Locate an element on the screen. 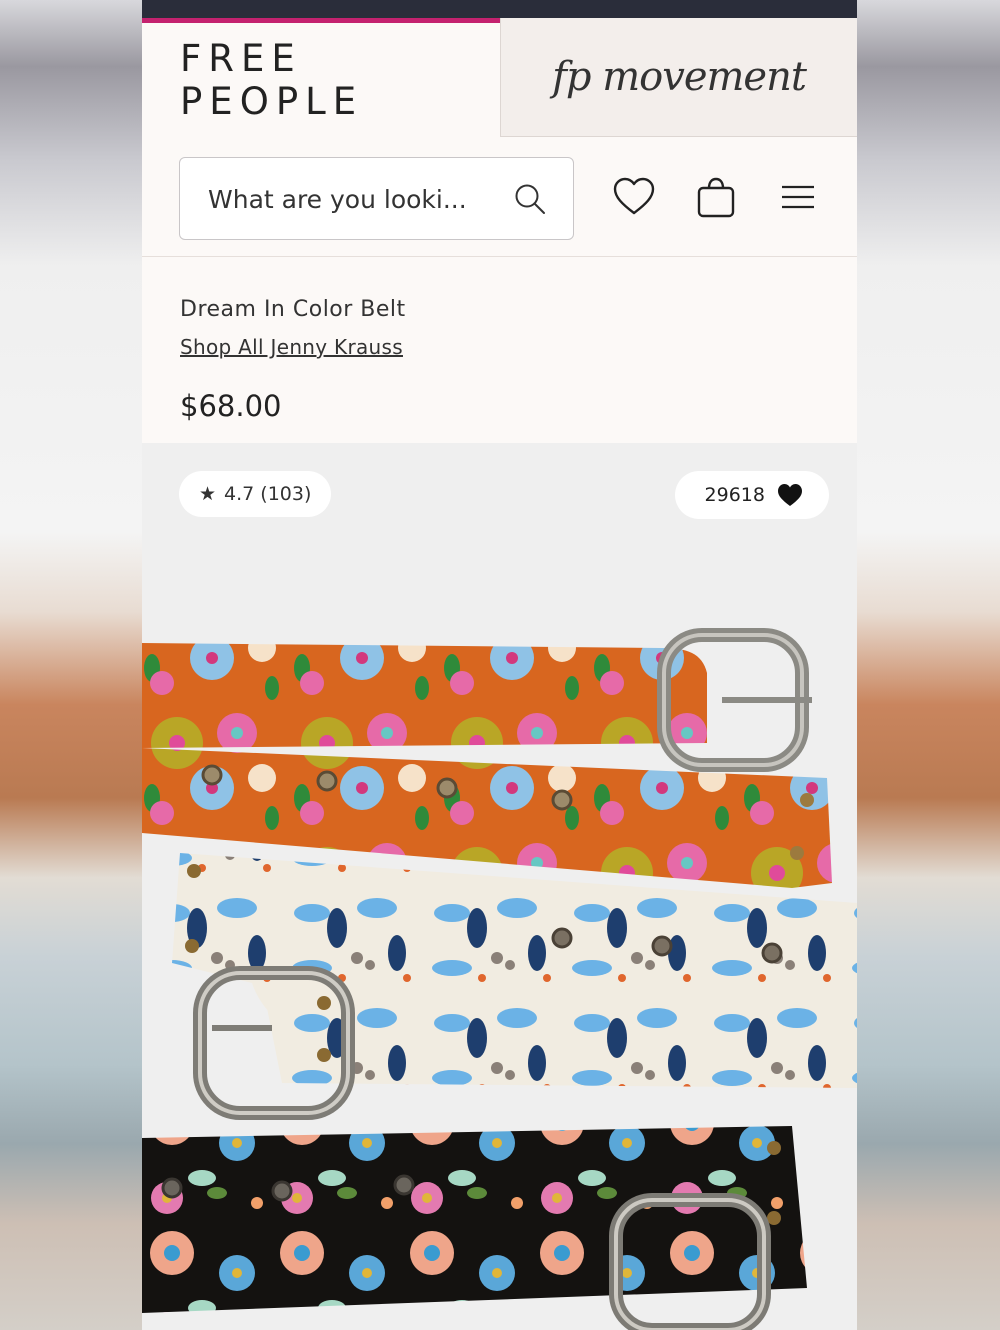 This screenshot has height=1330, width=1000. tab-fp-movement: fp movement is located at coordinates (678, 77).